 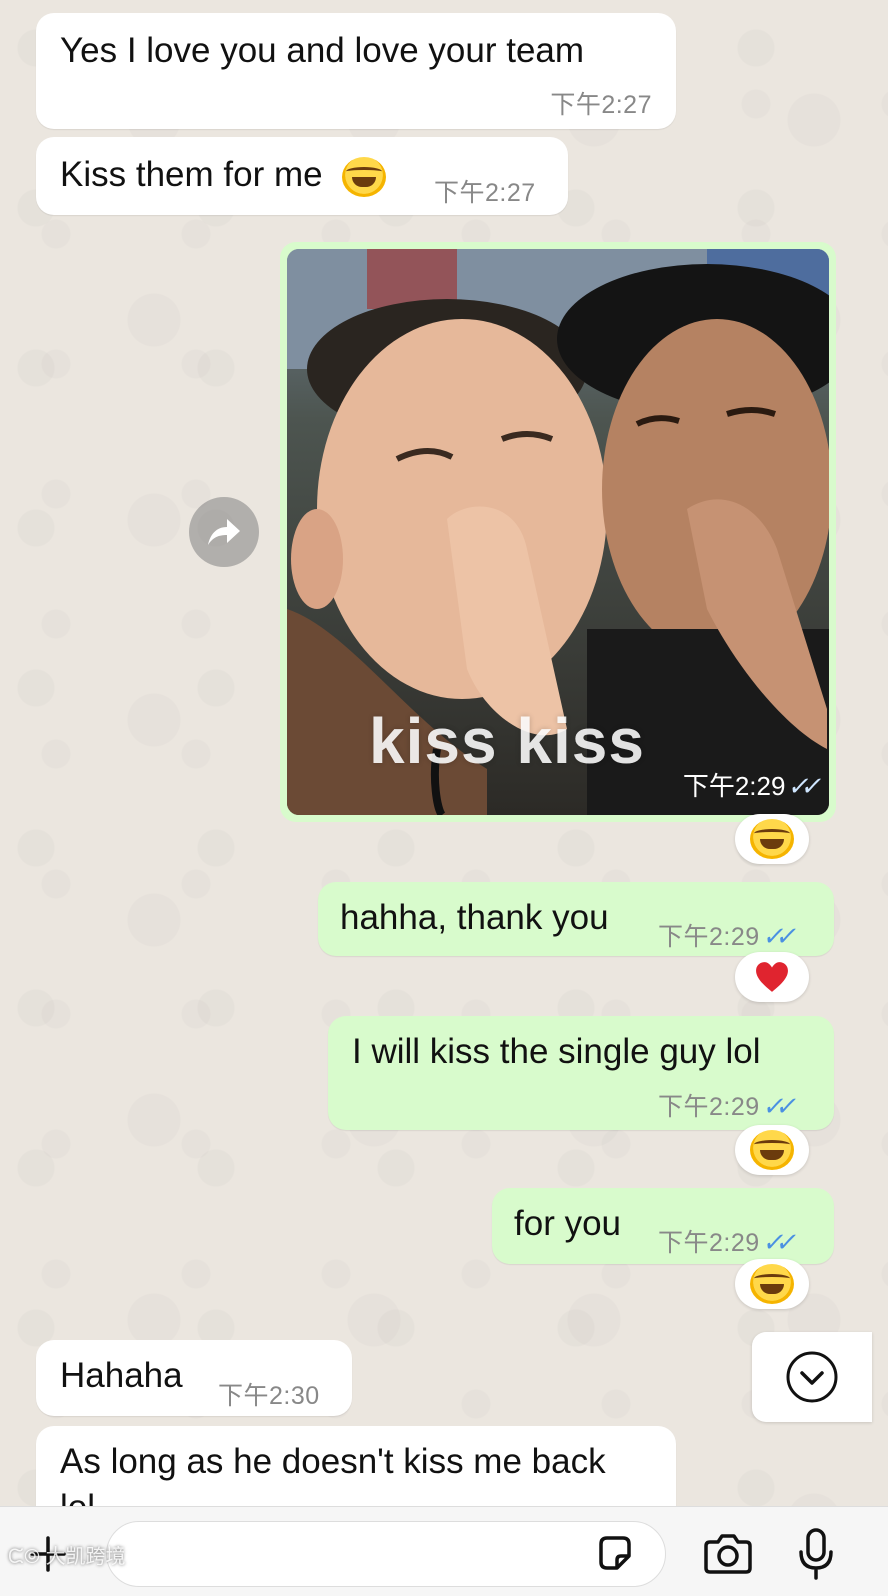 I want to click on microphone-icon, so click(x=816, y=1554).